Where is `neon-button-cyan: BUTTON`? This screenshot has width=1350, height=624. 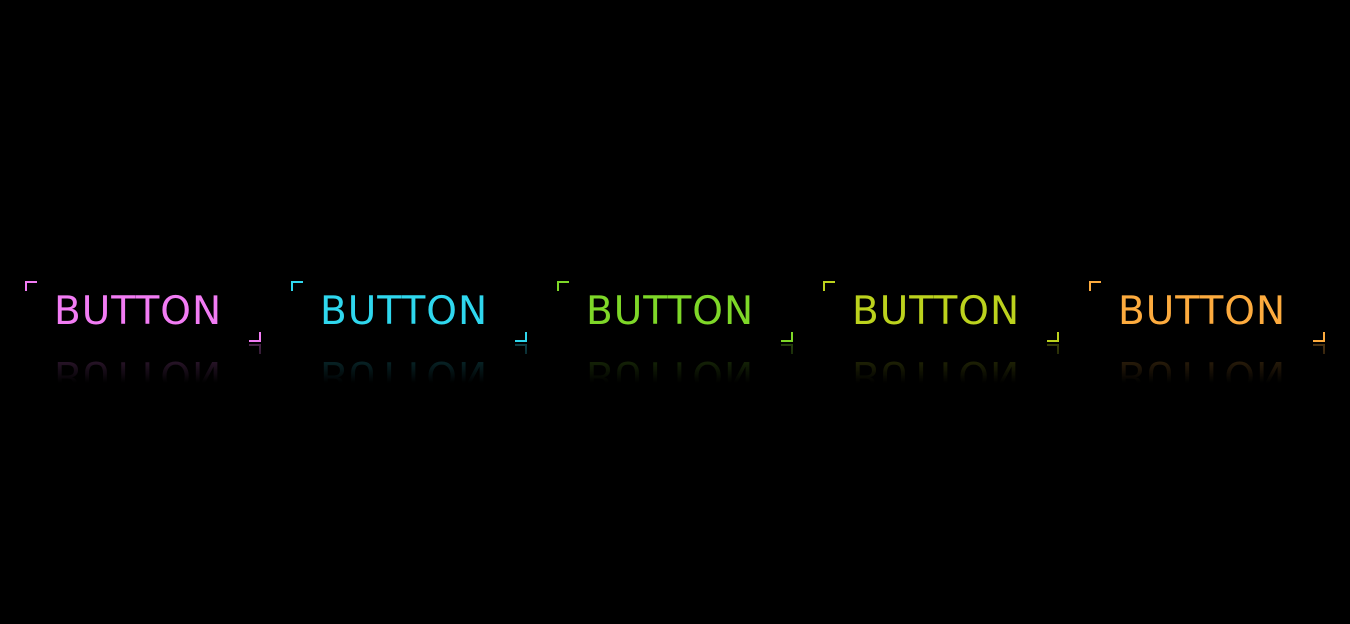 neon-button-cyan: BUTTON is located at coordinates (409, 313).